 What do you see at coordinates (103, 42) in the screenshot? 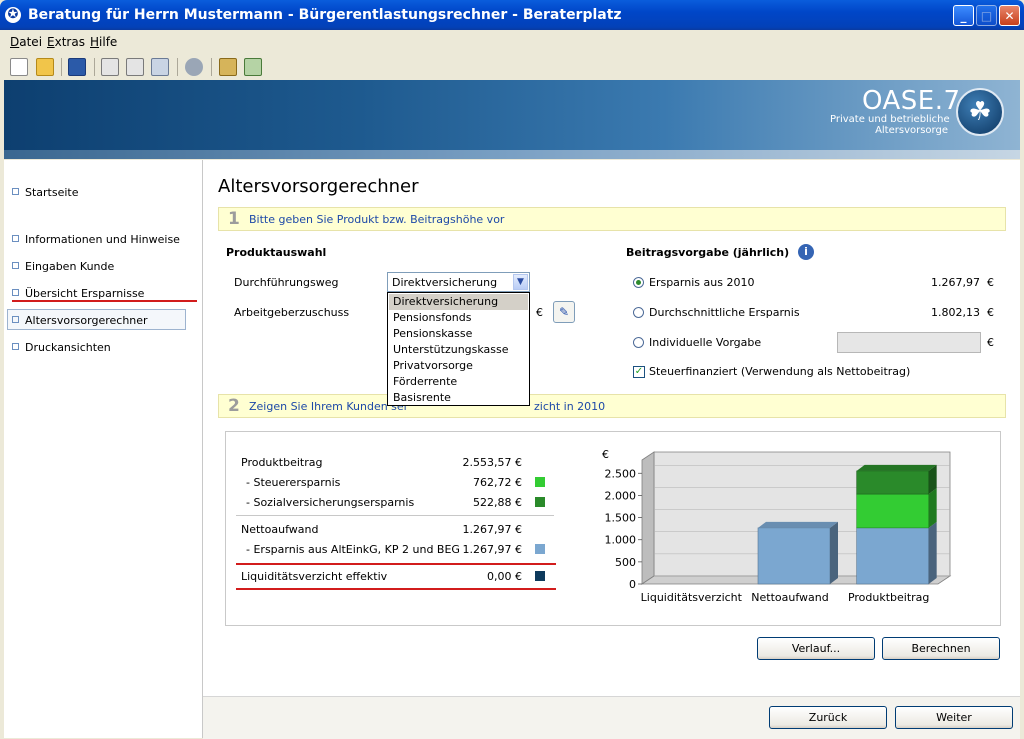
I see `menu-hilfe: Hilfe` at bounding box center [103, 42].